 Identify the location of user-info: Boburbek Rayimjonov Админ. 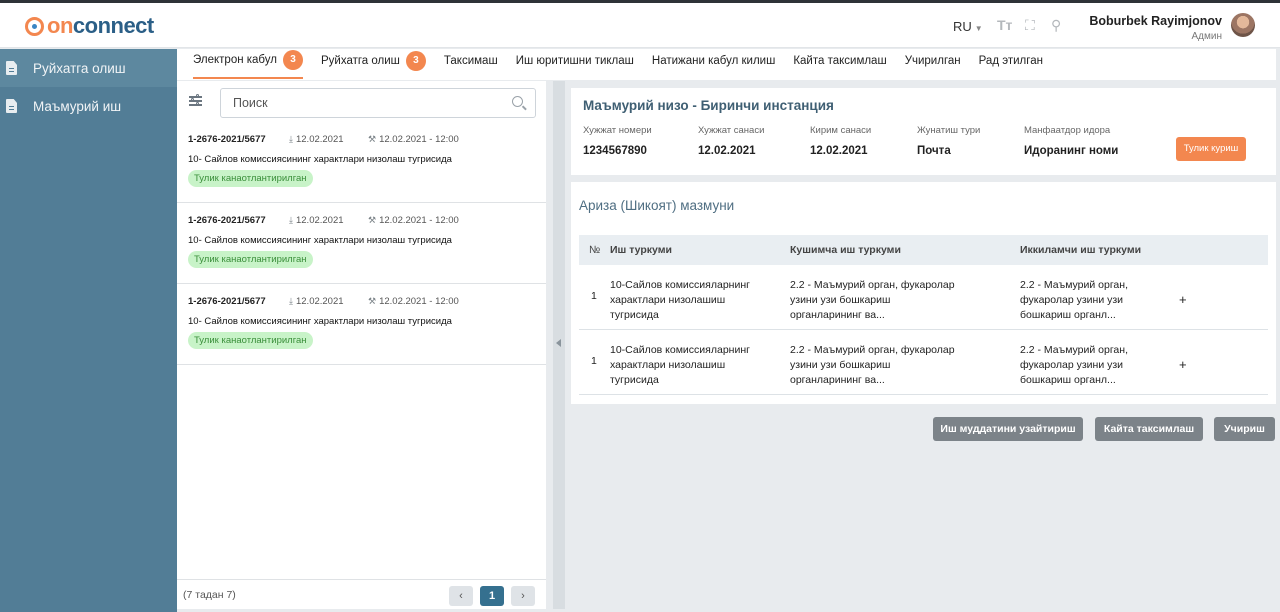
(1155, 28).